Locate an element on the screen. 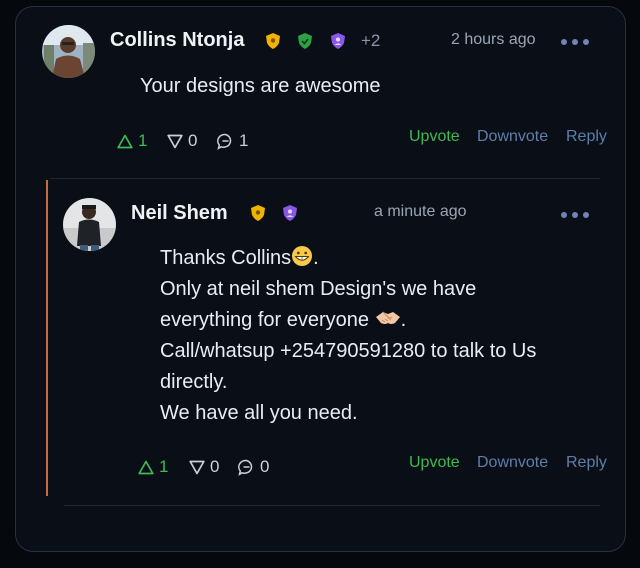 The height and width of the screenshot is (568, 640). handshake-icon is located at coordinates (387, 317).